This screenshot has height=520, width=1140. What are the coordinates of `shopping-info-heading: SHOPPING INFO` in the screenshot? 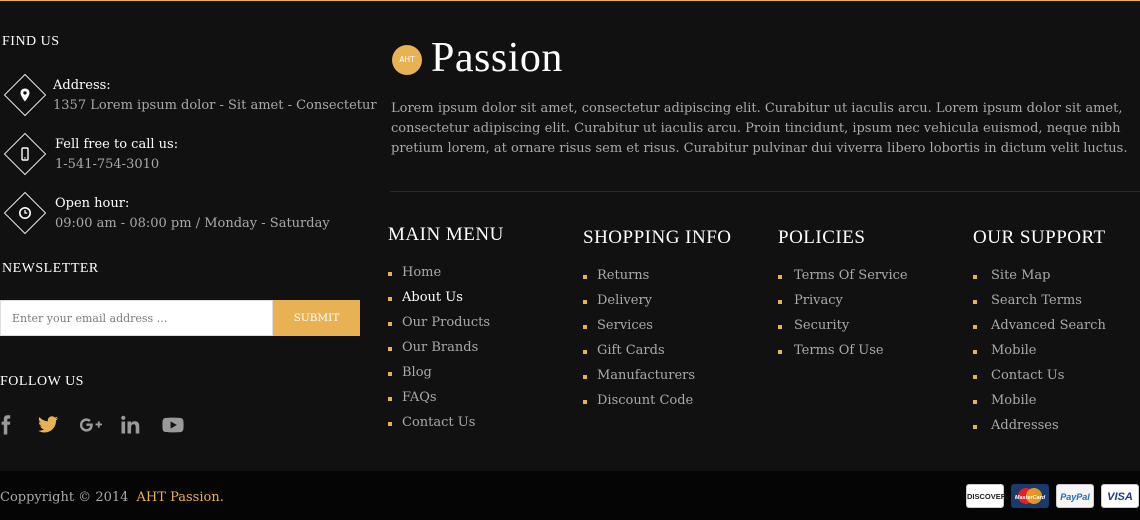 It's located at (657, 237).